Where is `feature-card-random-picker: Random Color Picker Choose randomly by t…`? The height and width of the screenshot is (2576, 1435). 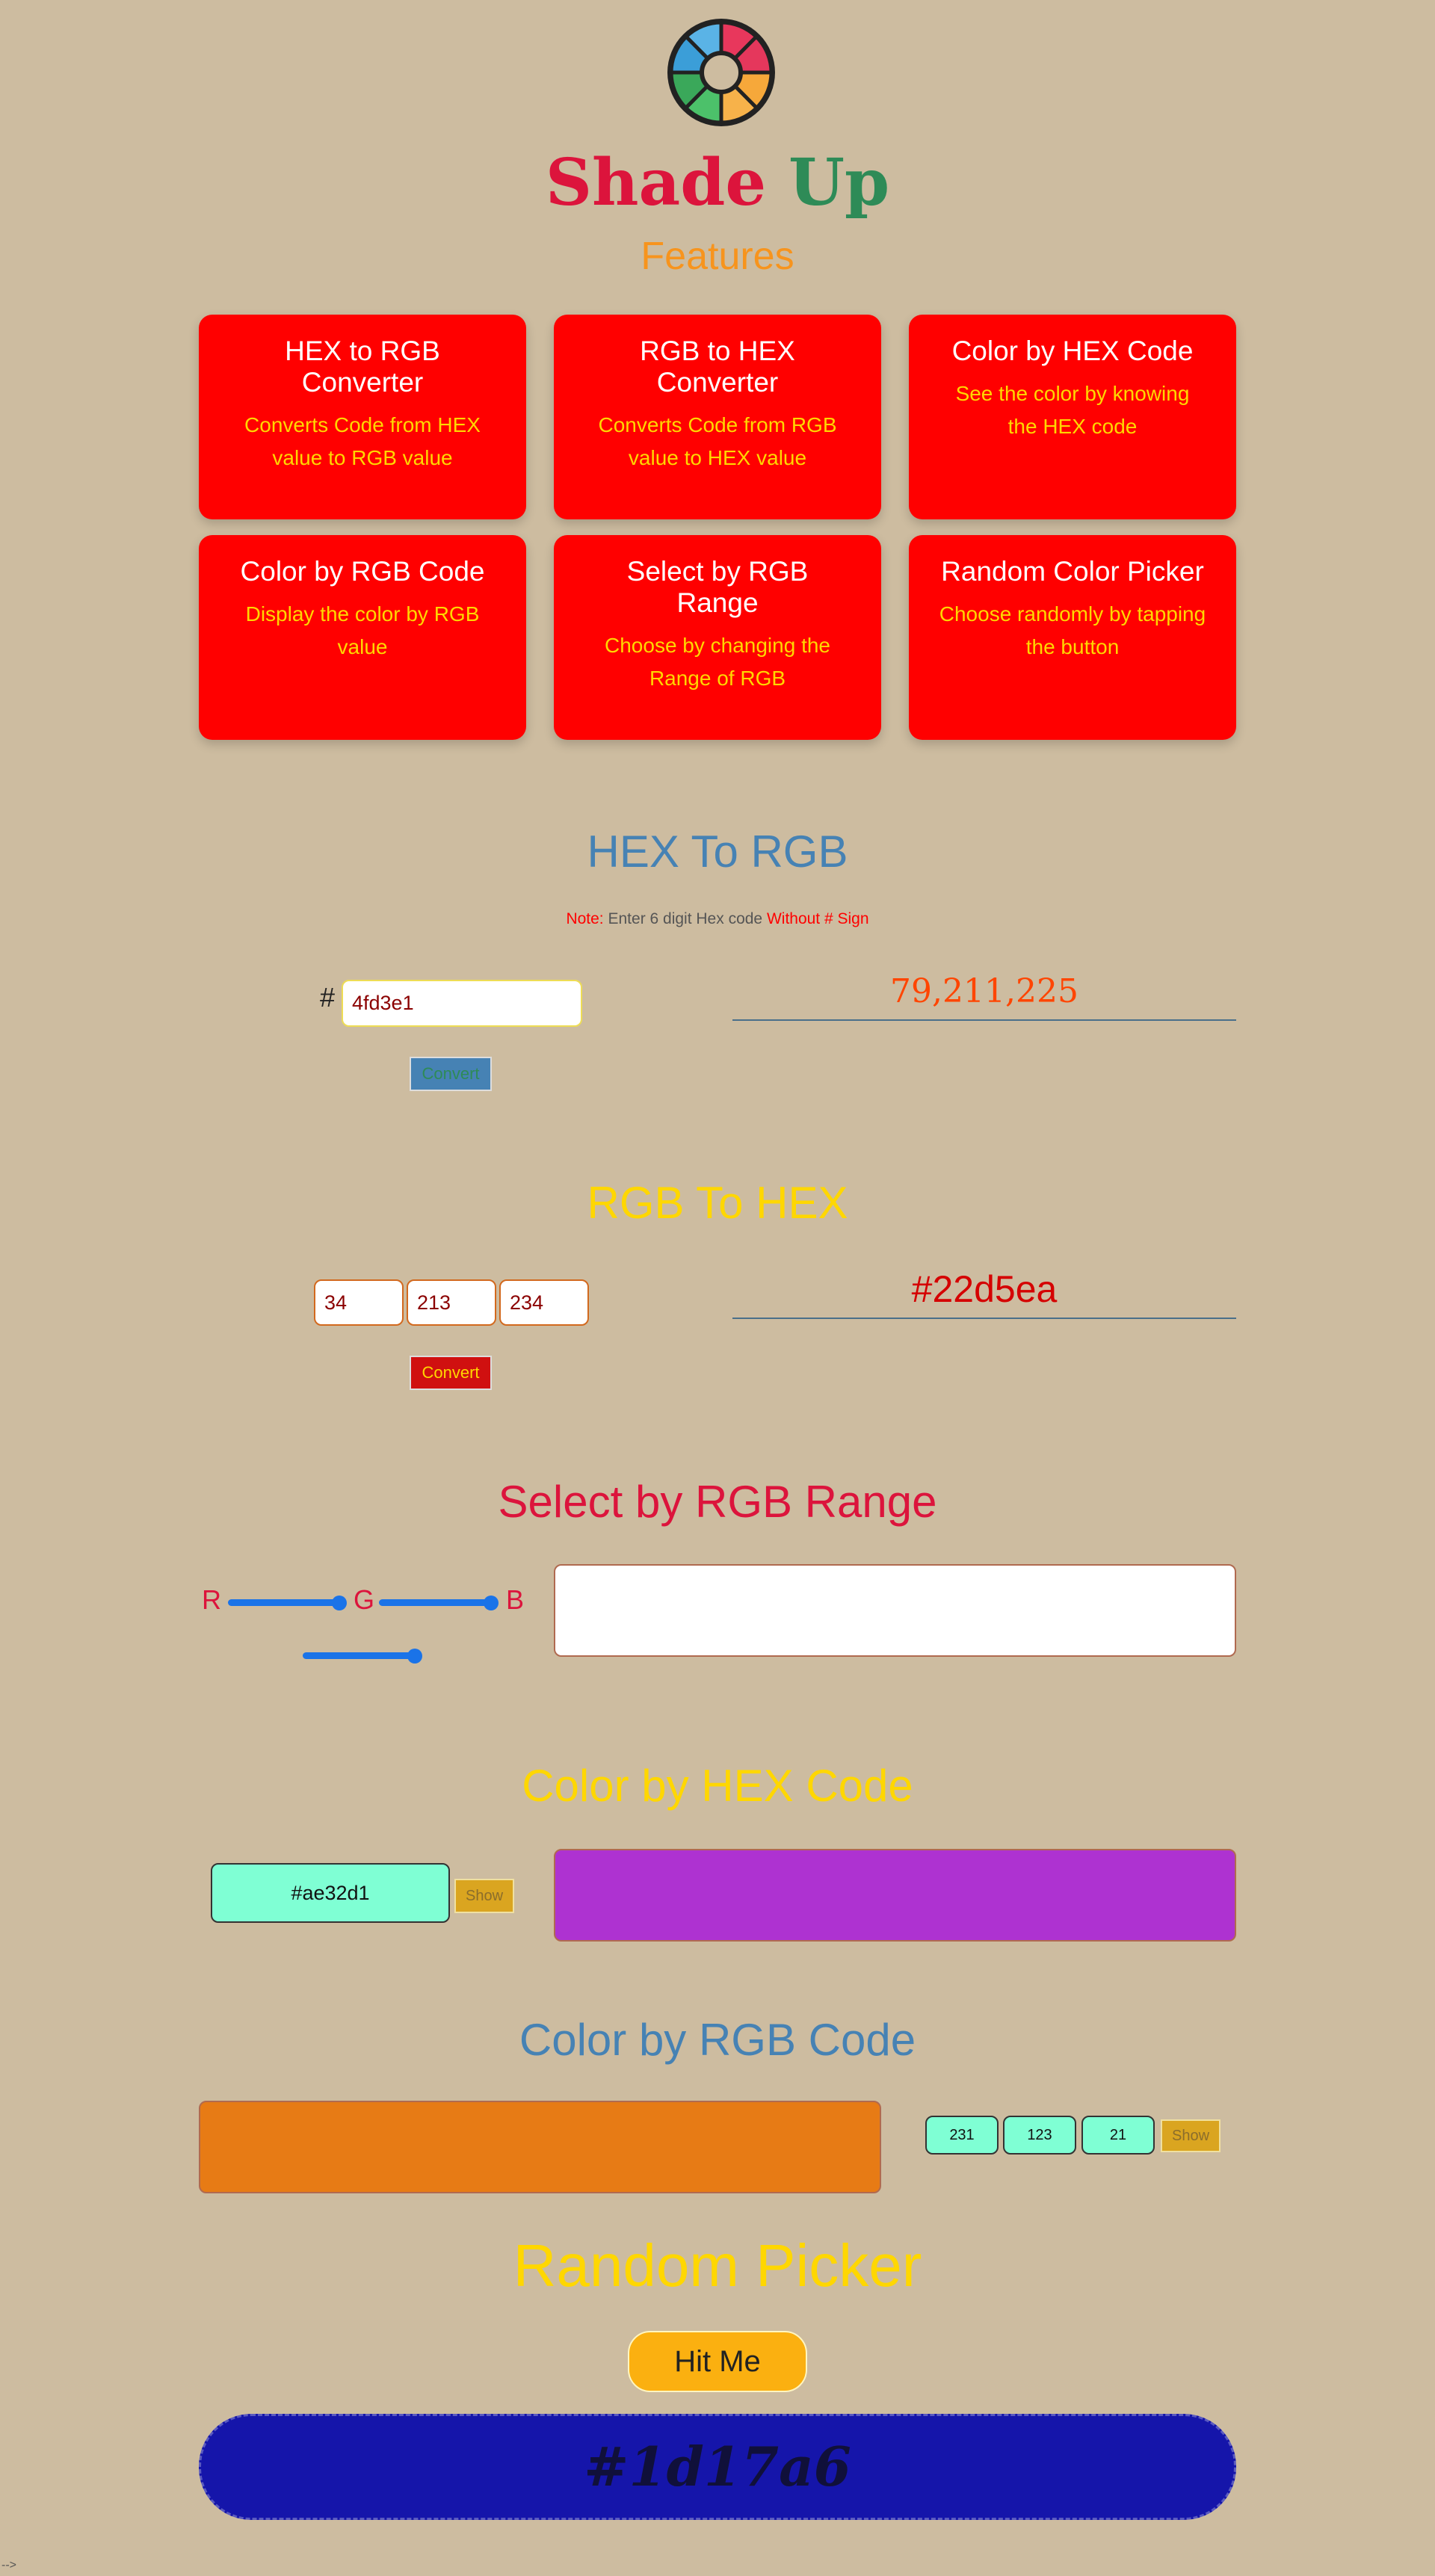
feature-card-random-picker: Random Color Picker Choose randomly by t… is located at coordinates (1072, 638).